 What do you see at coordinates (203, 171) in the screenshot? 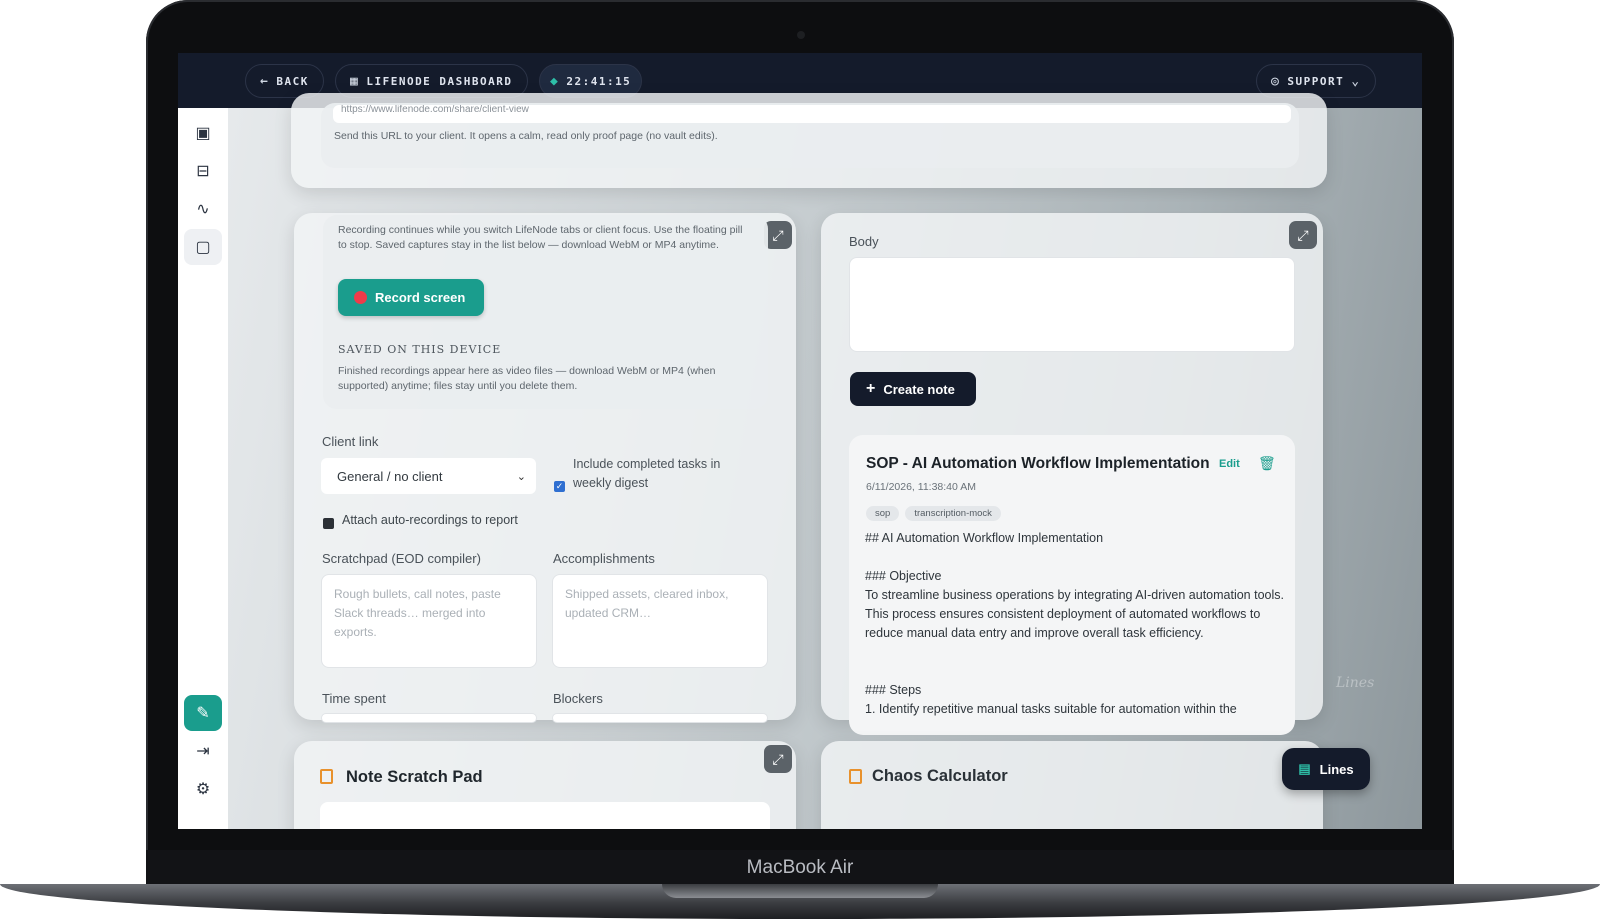
I see `inbox-icon: ⊟` at bounding box center [203, 171].